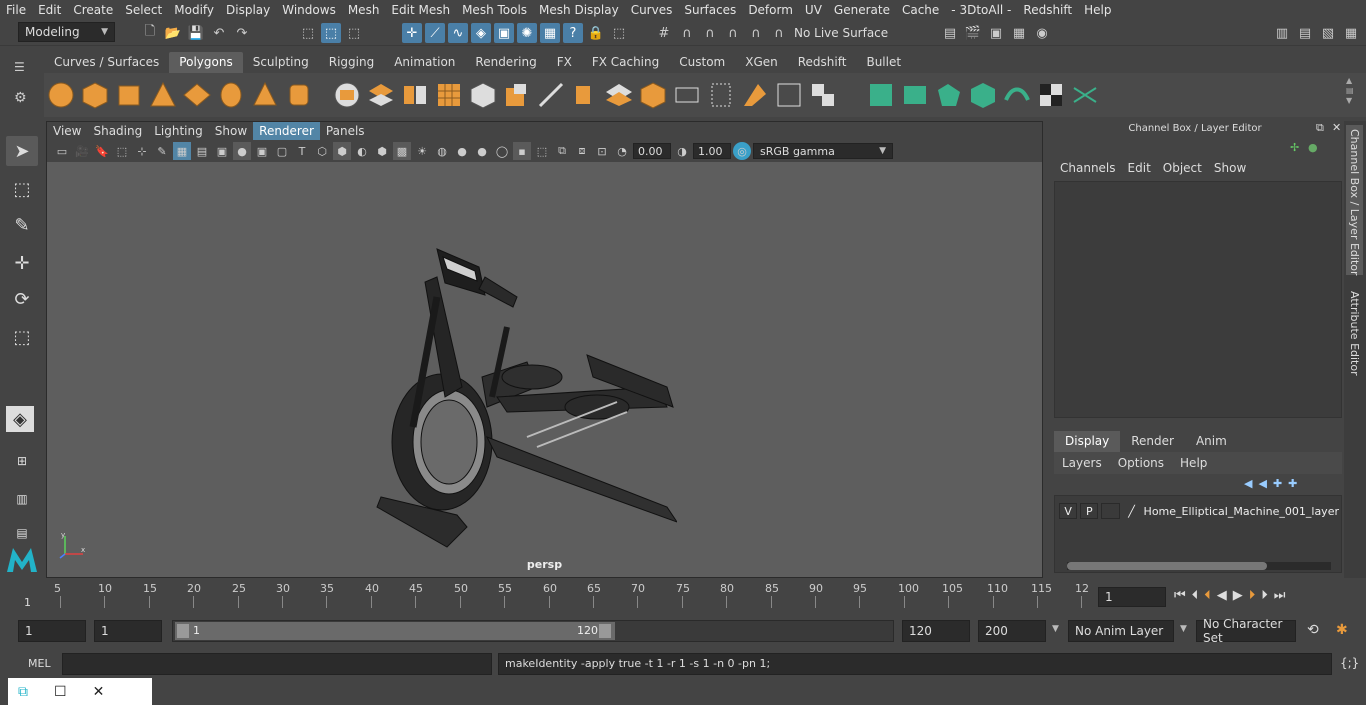 Image resolution: width=1366 pixels, height=705 pixels. Describe the element at coordinates (712, 151) in the screenshot. I see `gamma-field: 1.00` at that location.